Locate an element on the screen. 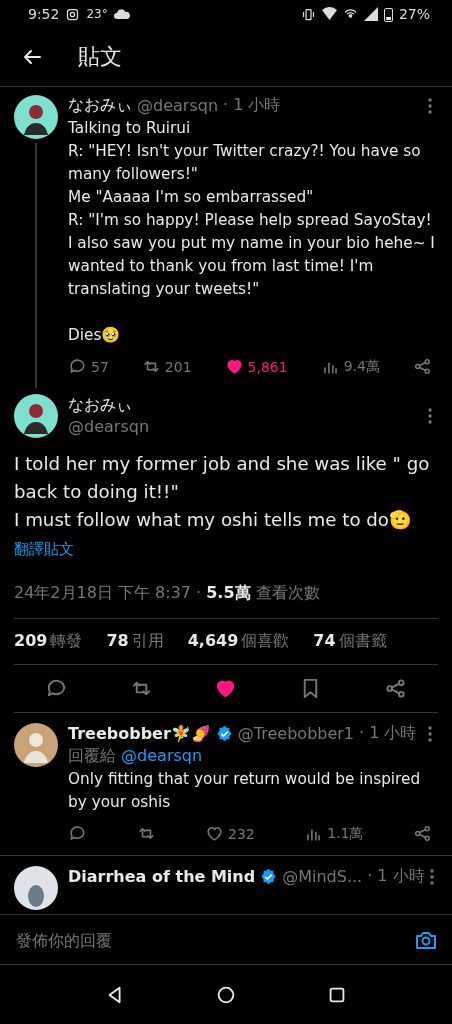  reply-button is located at coordinates (77, 833).